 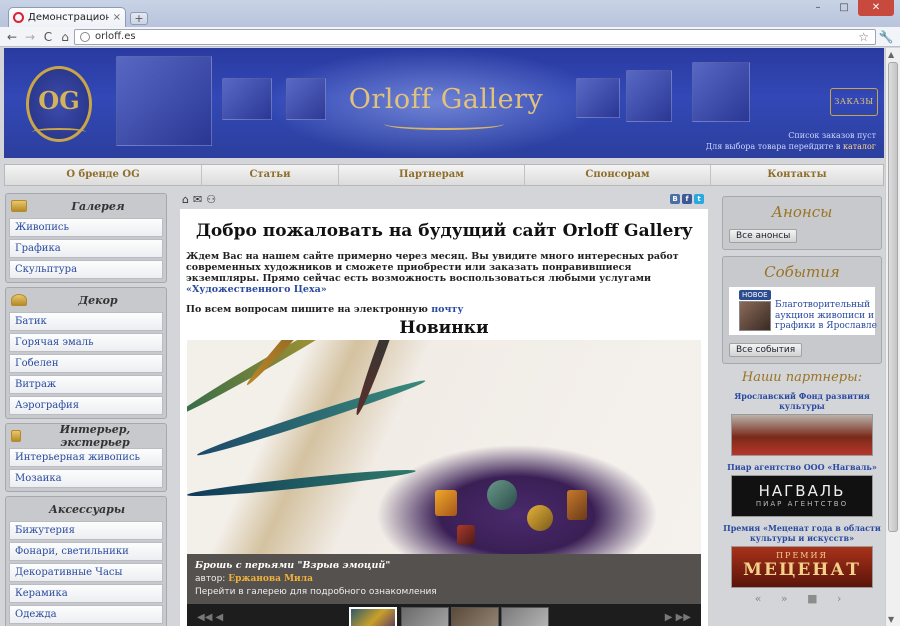 I want to click on event-thumbnail, so click(x=755, y=316).